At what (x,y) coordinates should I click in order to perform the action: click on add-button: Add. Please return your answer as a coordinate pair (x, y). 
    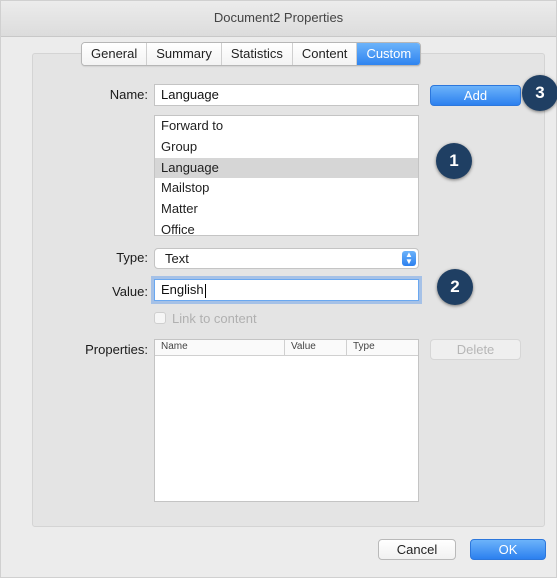
    Looking at the image, I should click on (475, 95).